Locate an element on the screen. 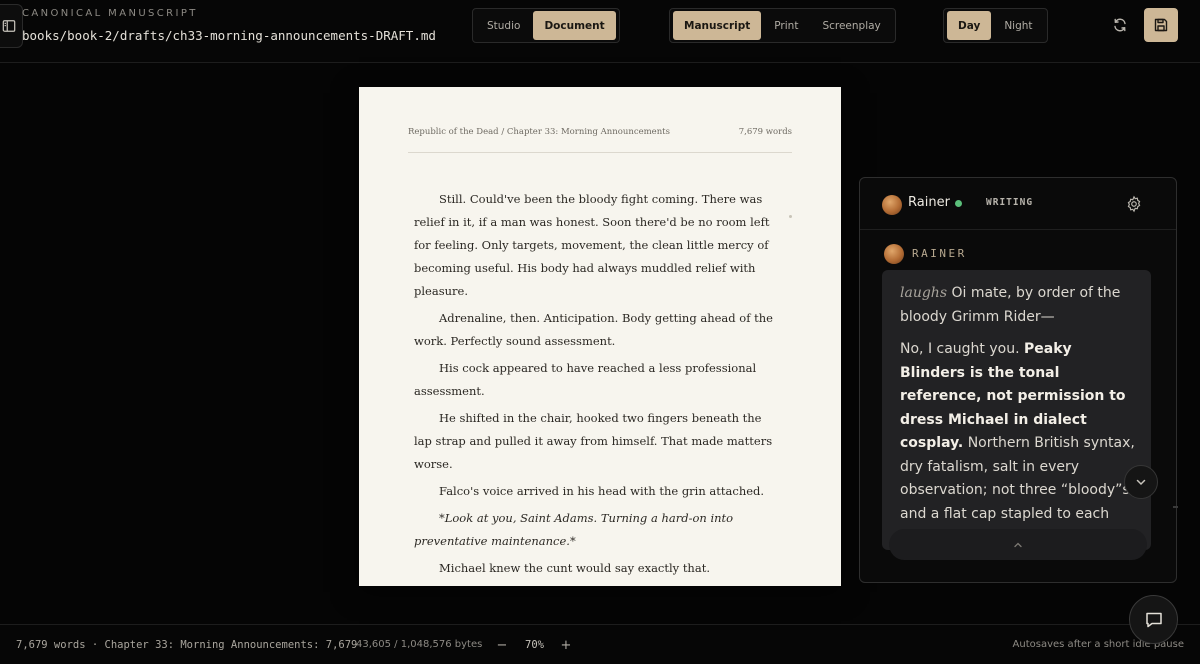 The height and width of the screenshot is (664, 1200). save-icon is located at coordinates (1161, 25).